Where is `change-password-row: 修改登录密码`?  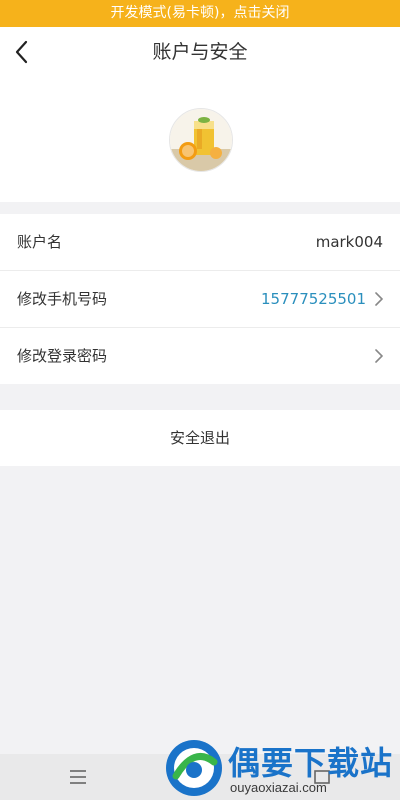
change-password-row: 修改登录密码 is located at coordinates (200, 356).